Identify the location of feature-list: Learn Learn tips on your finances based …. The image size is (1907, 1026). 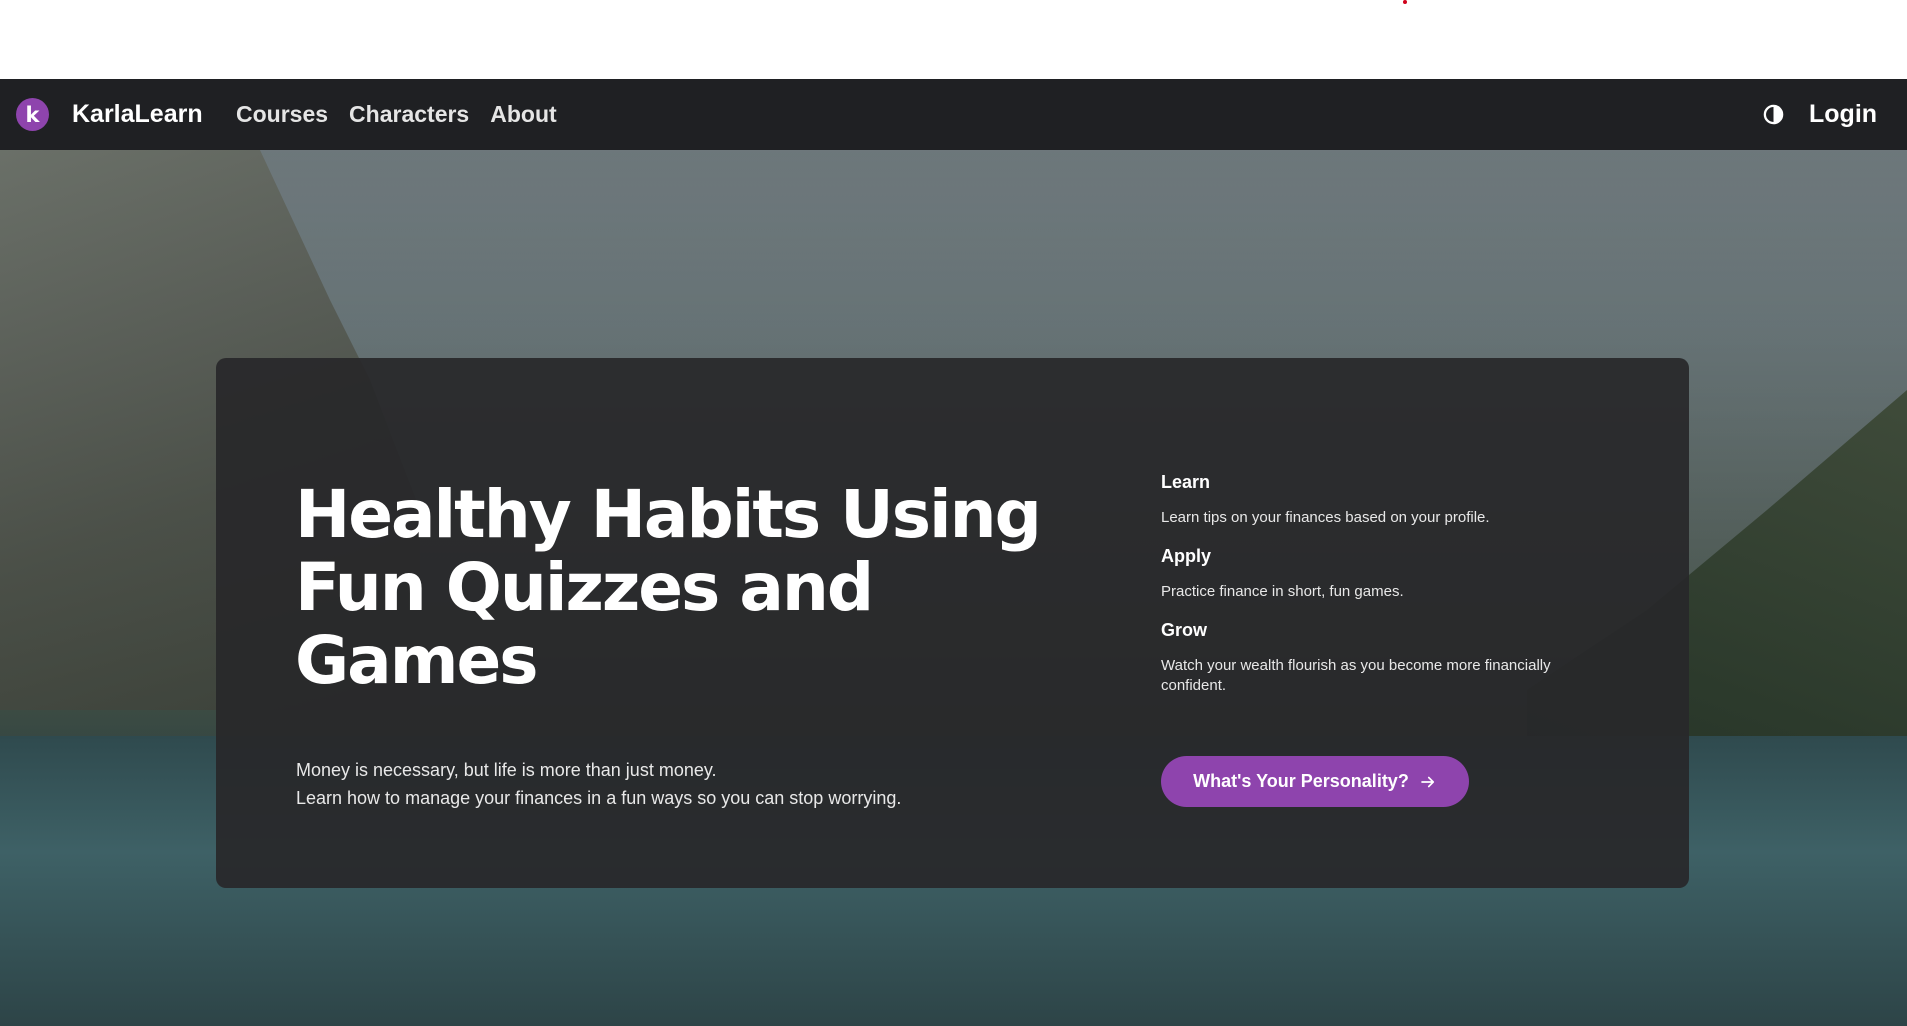
(1371, 591).